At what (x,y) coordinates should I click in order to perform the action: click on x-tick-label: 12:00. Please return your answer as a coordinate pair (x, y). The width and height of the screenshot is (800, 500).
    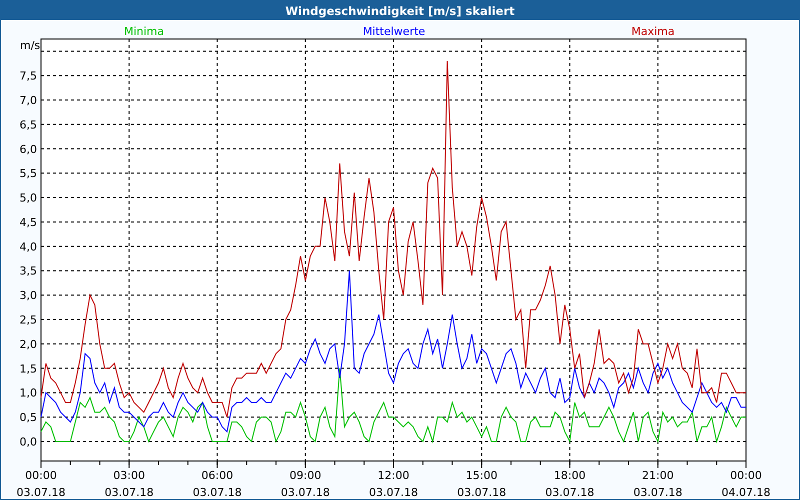
    Looking at the image, I should click on (394, 475).